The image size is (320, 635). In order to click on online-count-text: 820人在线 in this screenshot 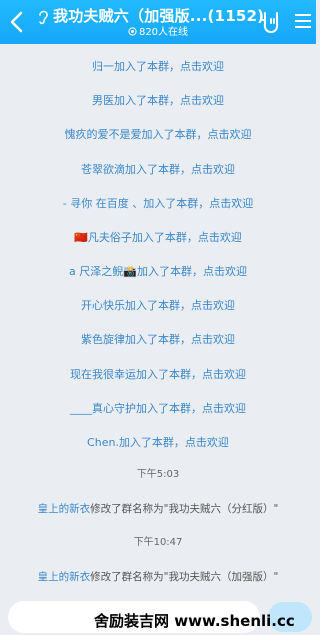, I will do `click(163, 32)`.